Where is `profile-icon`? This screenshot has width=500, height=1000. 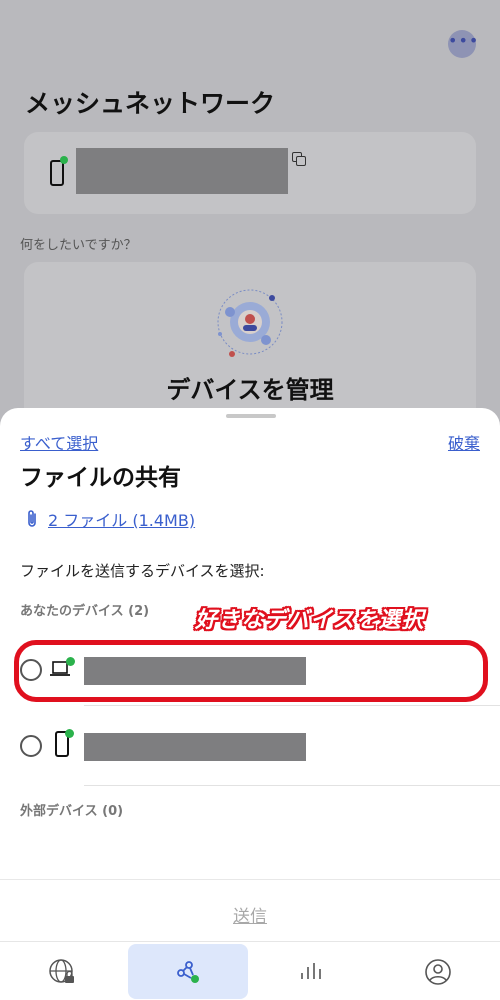
profile-icon is located at coordinates (438, 971).